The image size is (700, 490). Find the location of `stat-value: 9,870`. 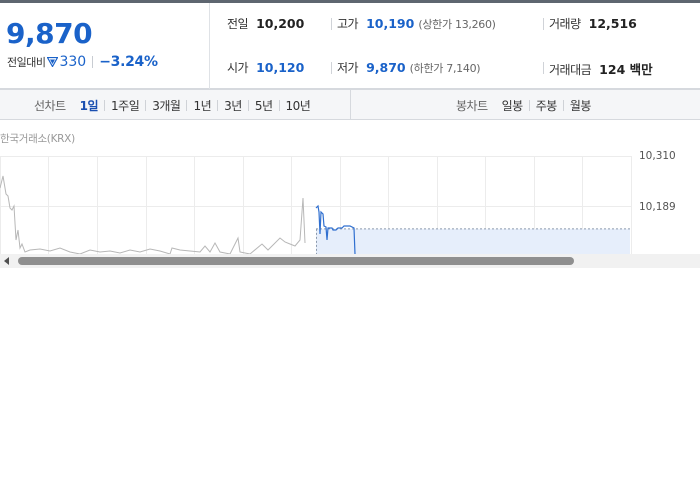

stat-value: 9,870 is located at coordinates (386, 67).